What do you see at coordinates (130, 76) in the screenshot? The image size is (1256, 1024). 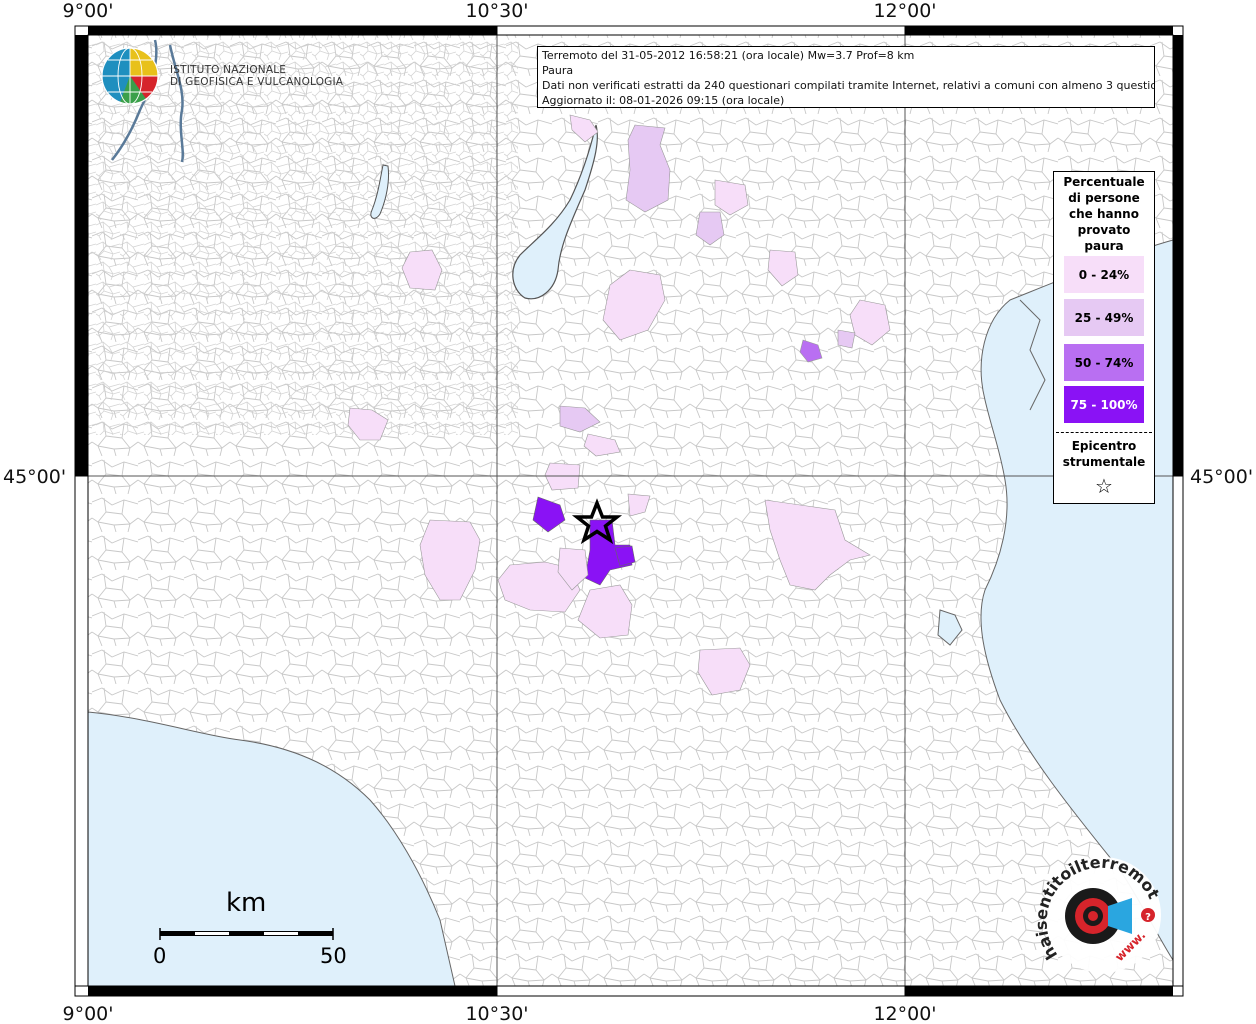 I see `ingv-logo` at bounding box center [130, 76].